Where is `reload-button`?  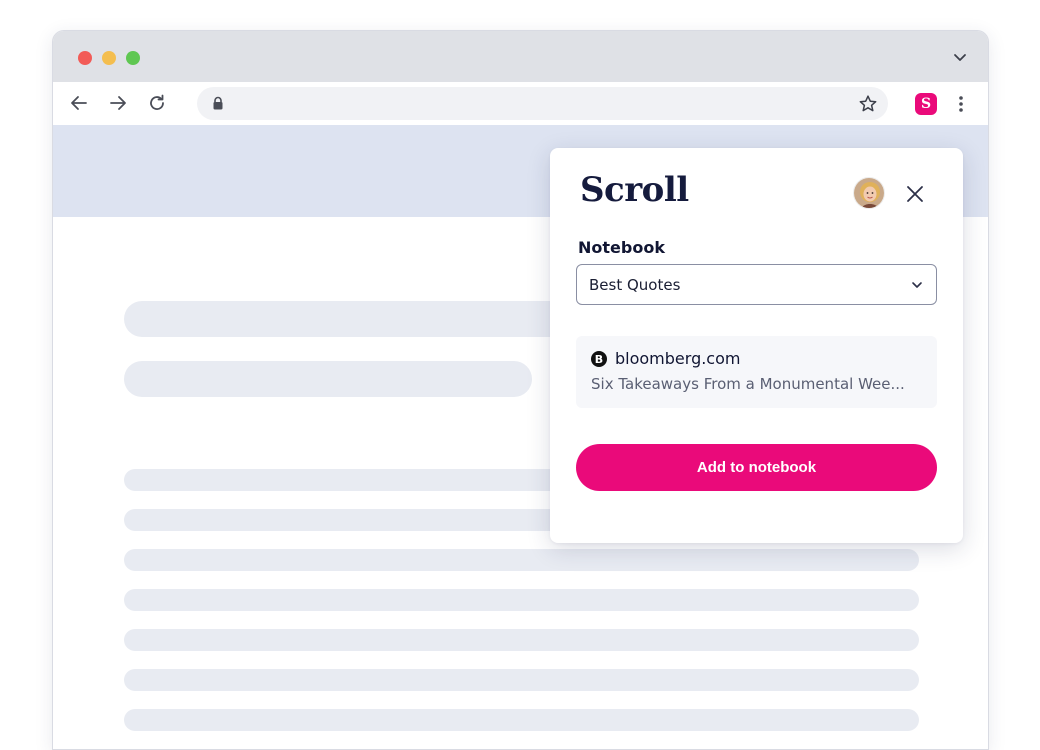 reload-button is located at coordinates (157, 103).